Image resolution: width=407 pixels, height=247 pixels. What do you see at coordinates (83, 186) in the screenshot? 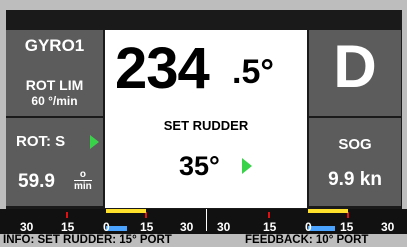
I see `rot-unit-minute: min` at bounding box center [83, 186].